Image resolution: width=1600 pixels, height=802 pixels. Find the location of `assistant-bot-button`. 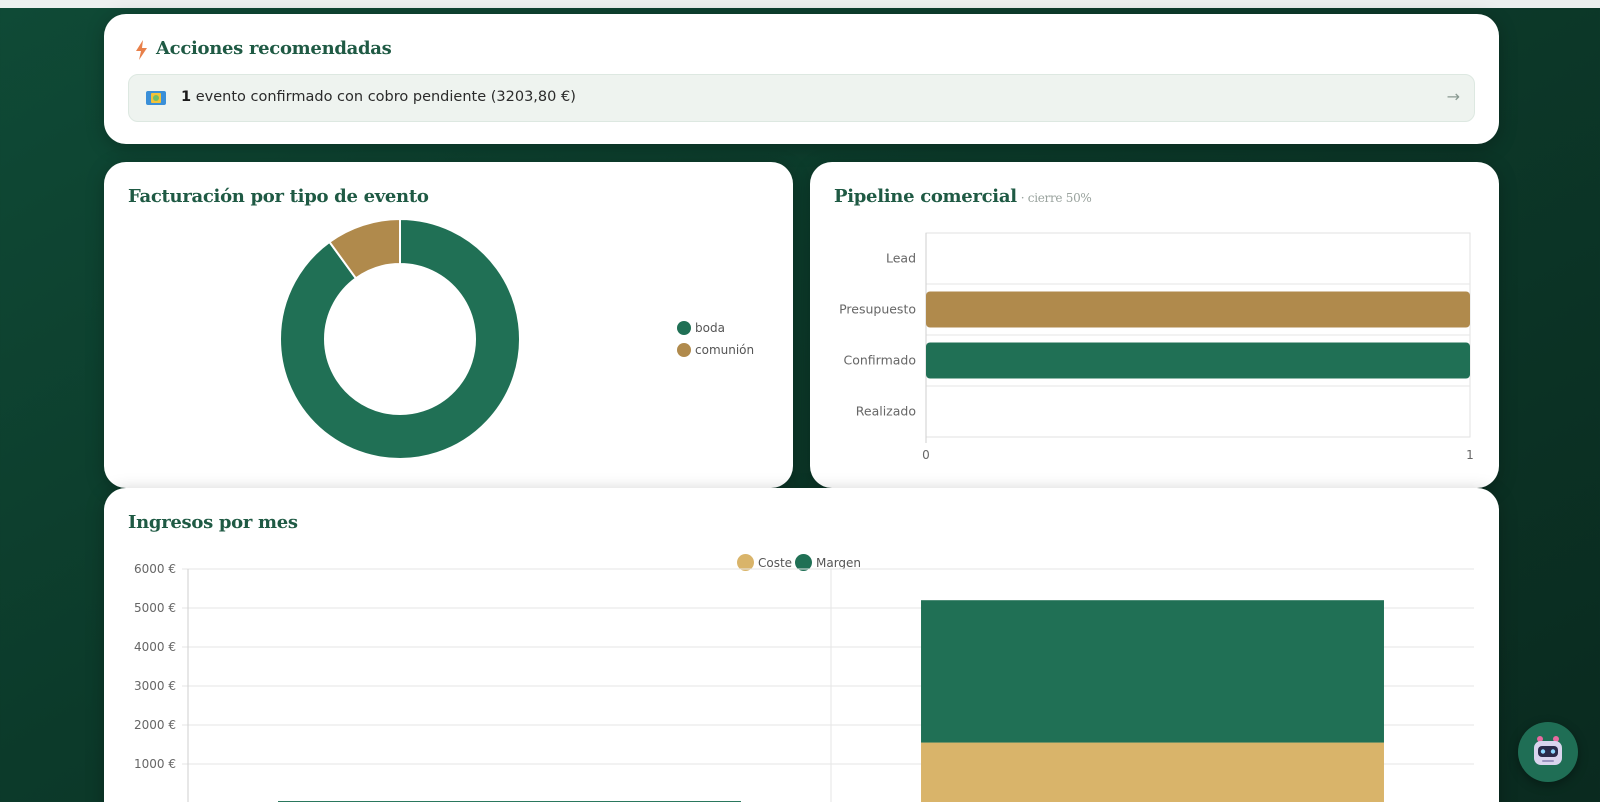

assistant-bot-button is located at coordinates (1548, 752).